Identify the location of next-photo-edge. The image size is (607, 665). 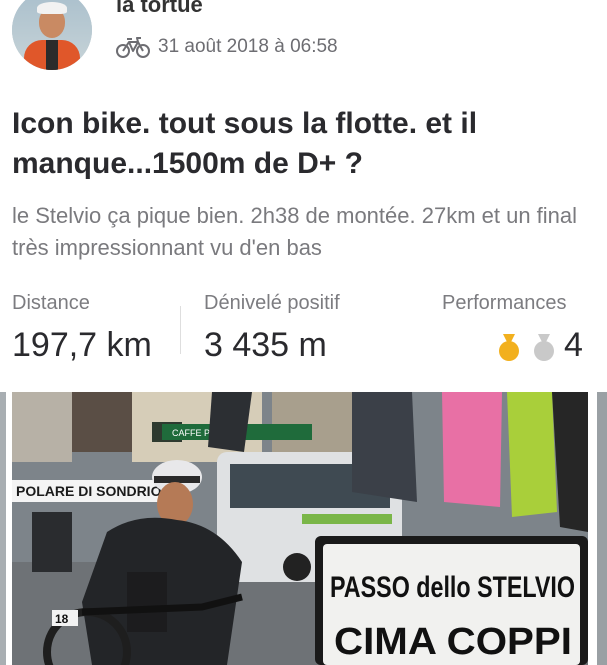
(602, 528).